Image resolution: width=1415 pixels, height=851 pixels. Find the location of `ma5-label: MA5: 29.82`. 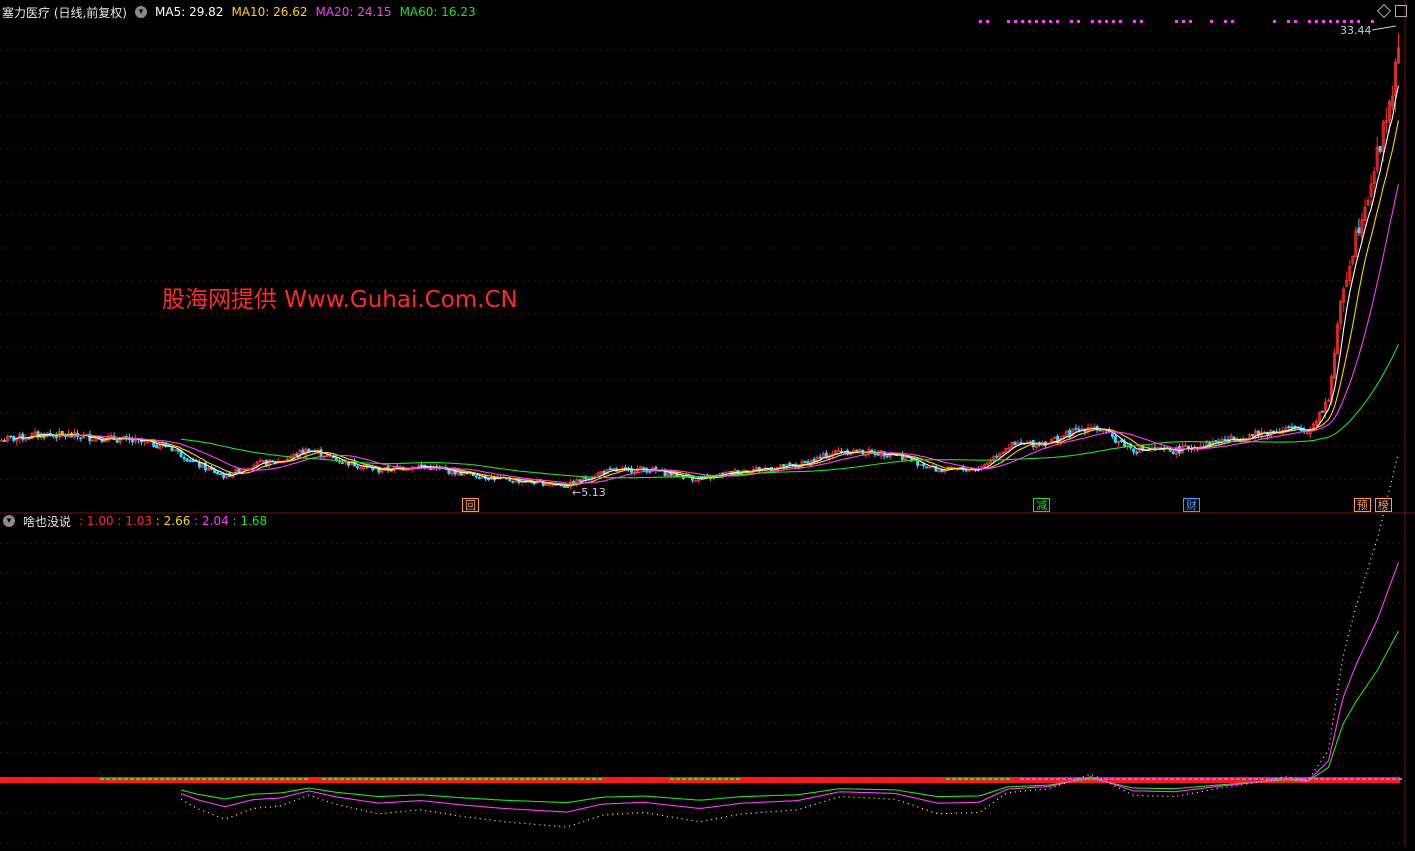

ma5-label: MA5: 29.82 is located at coordinates (189, 12).